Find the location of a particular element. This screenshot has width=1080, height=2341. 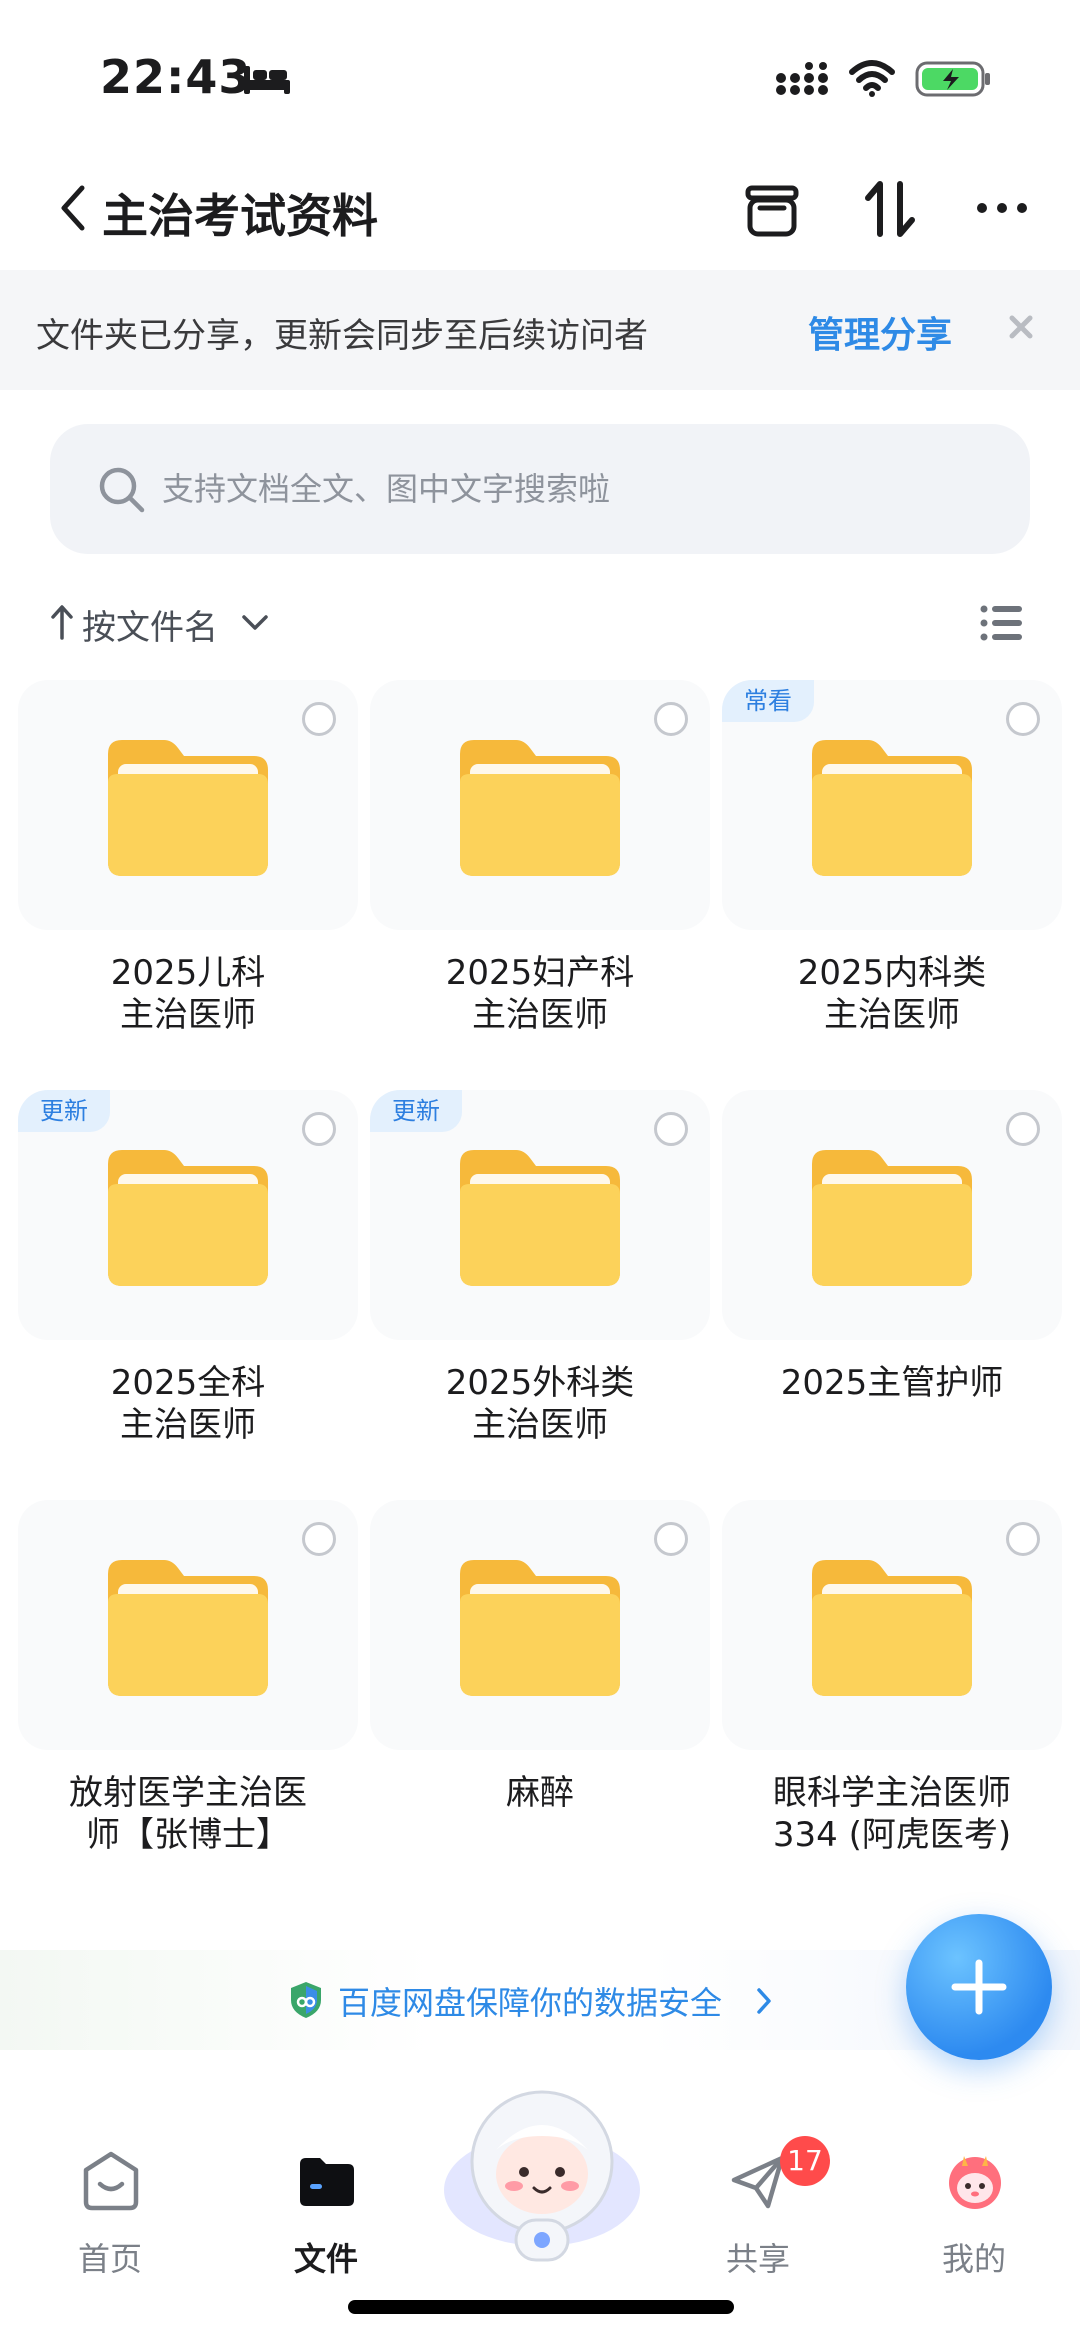

plus-icon is located at coordinates (979, 1987).